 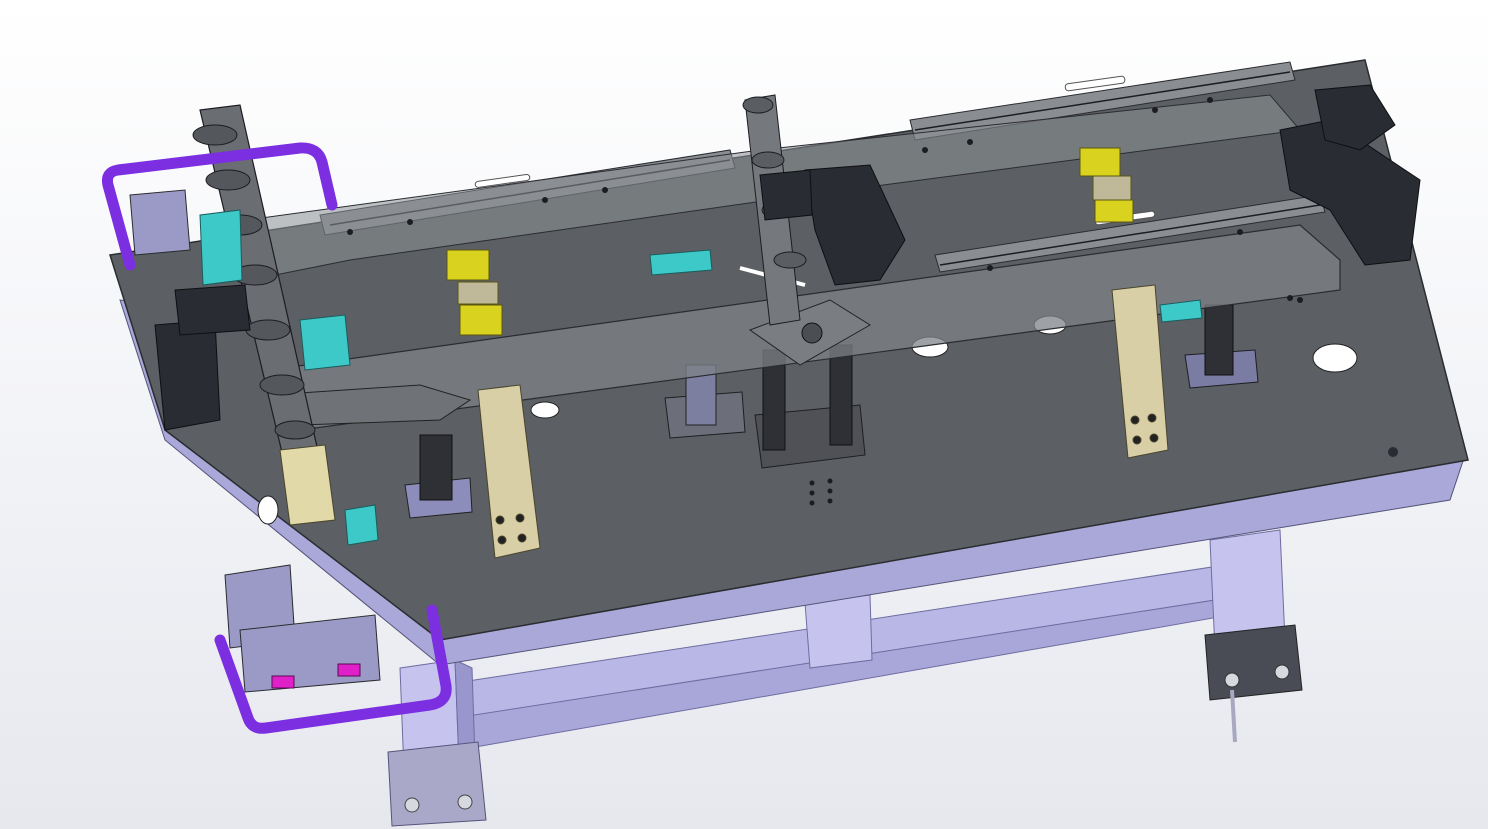 What do you see at coordinates (1253, 662) in the screenshot?
I see `frame-foot-right` at bounding box center [1253, 662].